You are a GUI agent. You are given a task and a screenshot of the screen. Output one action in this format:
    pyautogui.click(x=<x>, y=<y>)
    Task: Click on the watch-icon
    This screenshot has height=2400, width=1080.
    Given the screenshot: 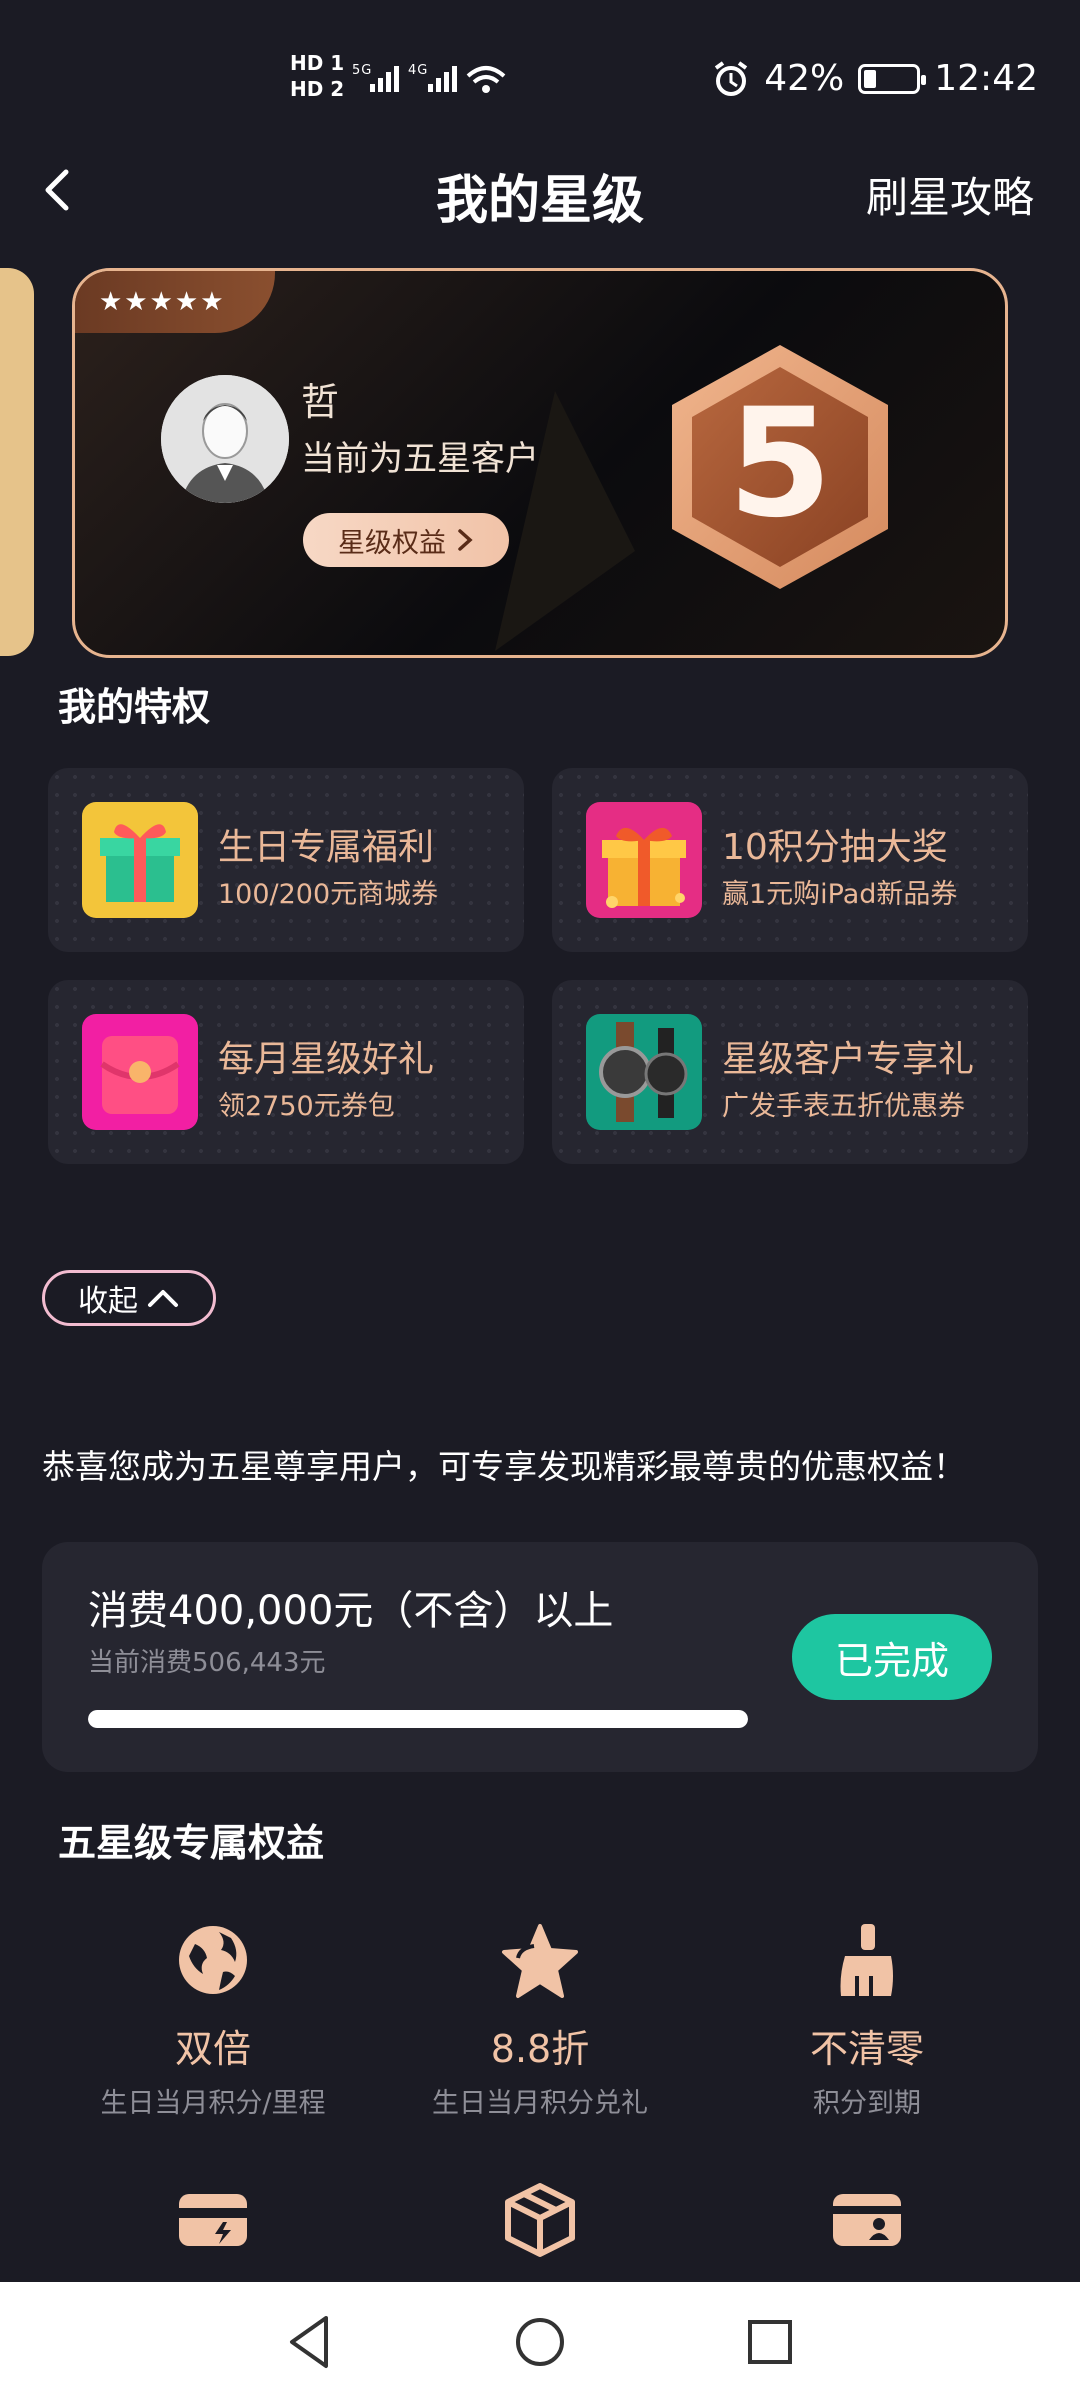 What is the action you would take?
    pyautogui.click(x=644, y=1072)
    